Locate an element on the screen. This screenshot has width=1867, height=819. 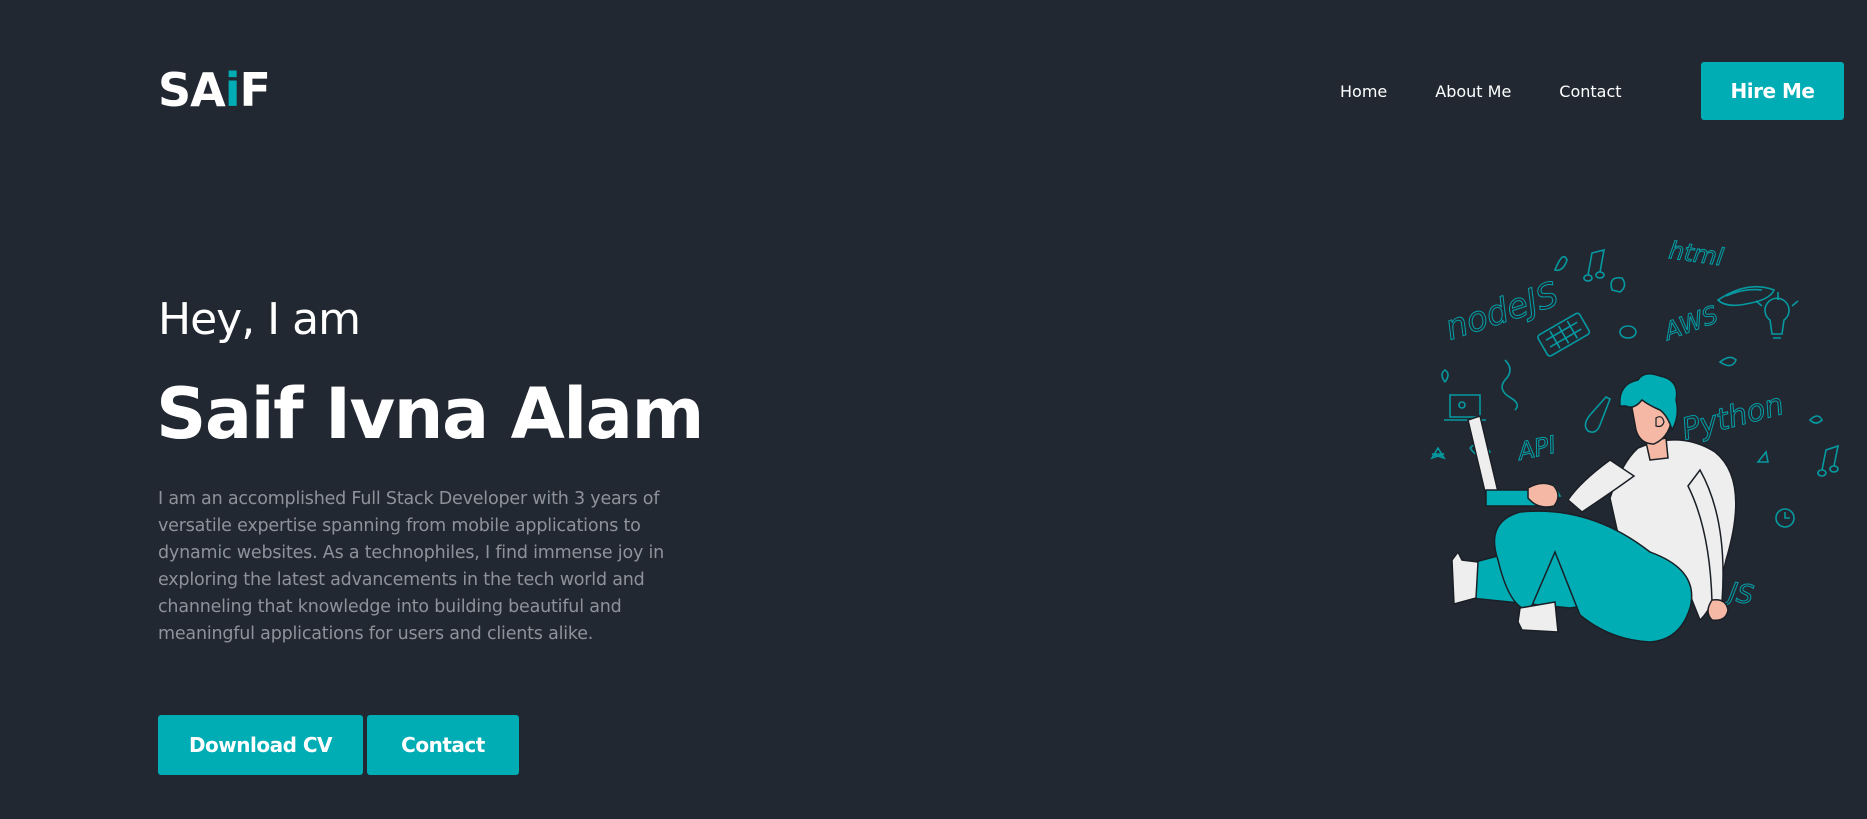
heart-icon is located at coordinates (1445, 376).